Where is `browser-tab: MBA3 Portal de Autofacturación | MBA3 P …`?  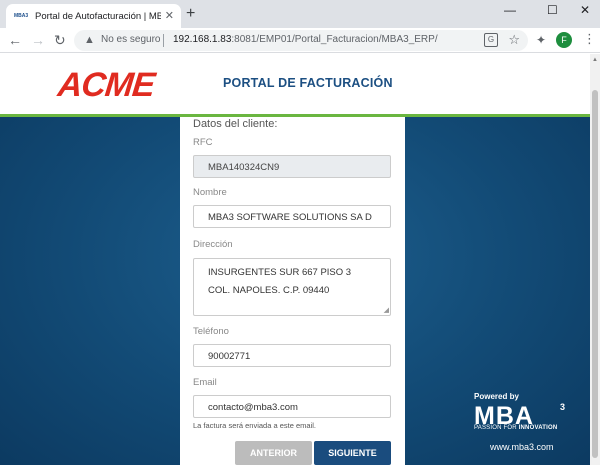
browser-tab: MBA3 Portal de Autofacturación | MBA3 P … is located at coordinates (93, 16).